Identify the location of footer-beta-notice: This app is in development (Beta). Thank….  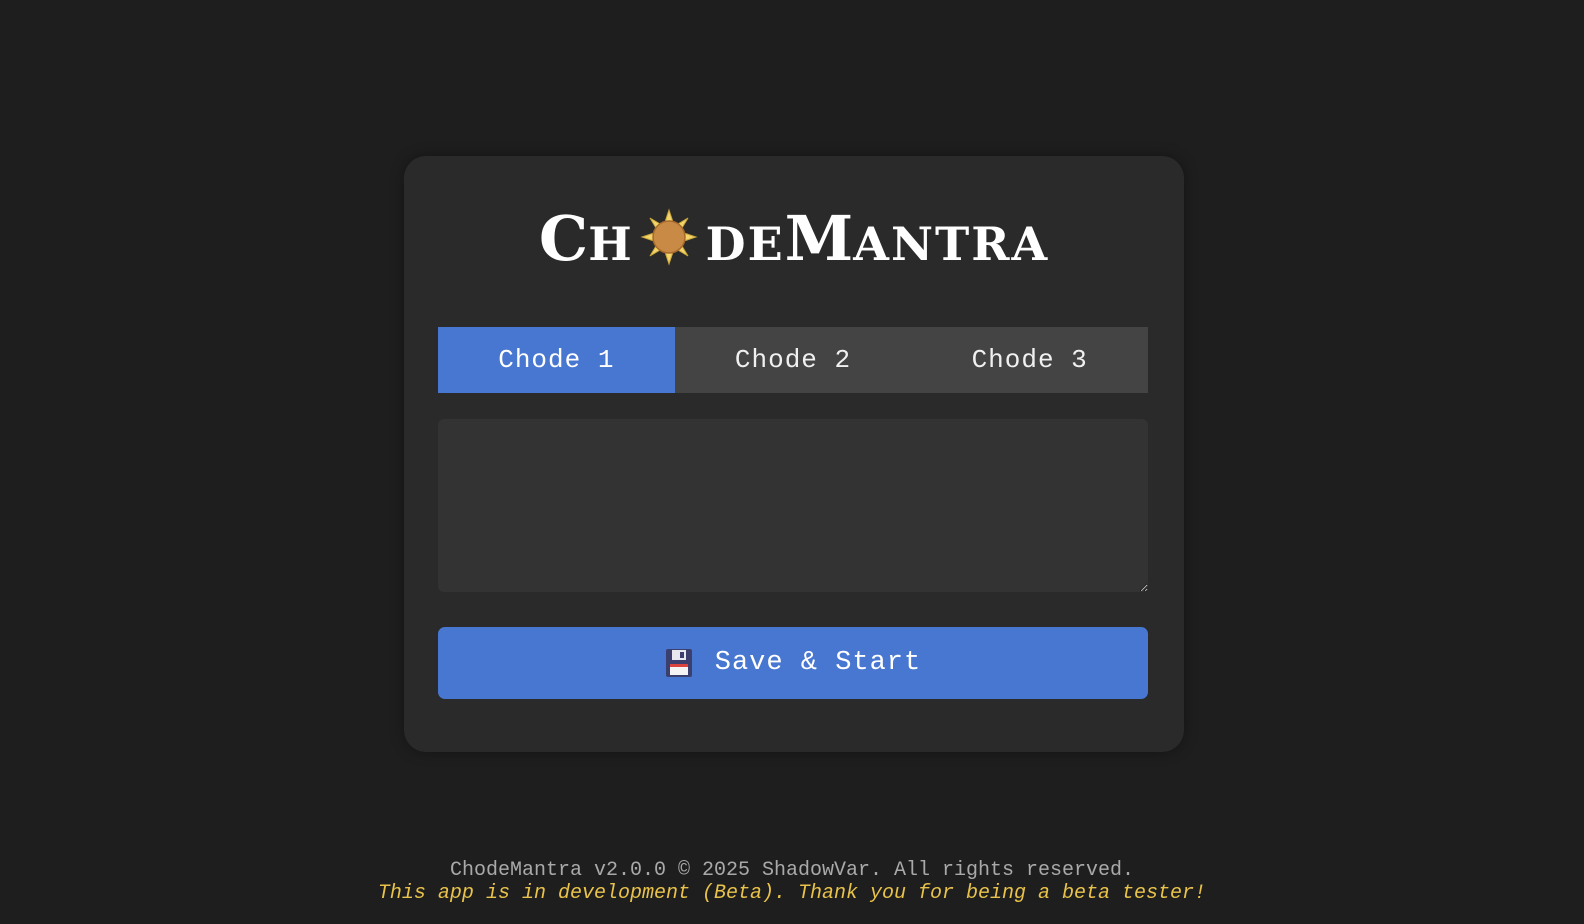
(792, 893).